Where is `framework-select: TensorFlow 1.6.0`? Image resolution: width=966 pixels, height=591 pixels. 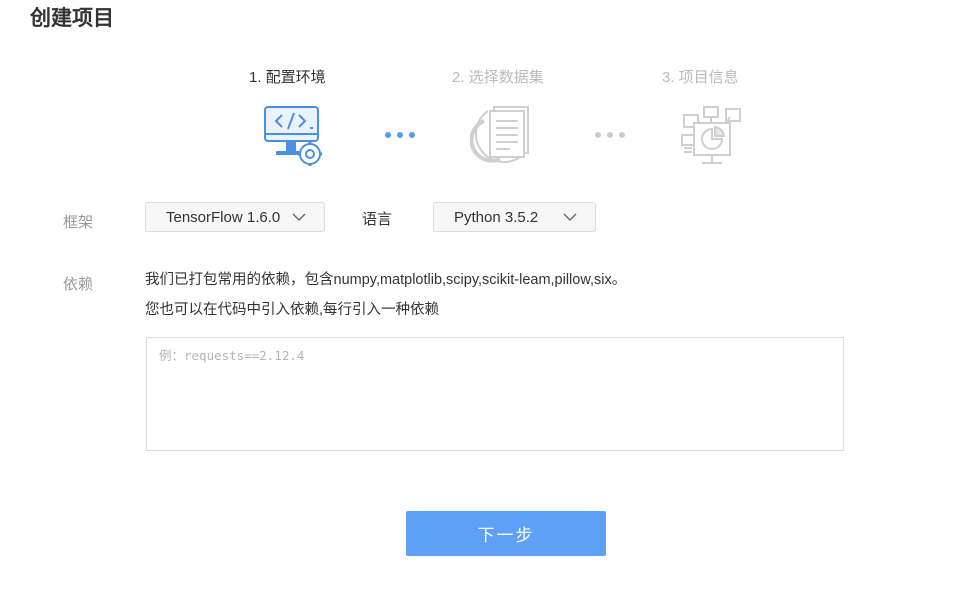 framework-select: TensorFlow 1.6.0 is located at coordinates (235, 217).